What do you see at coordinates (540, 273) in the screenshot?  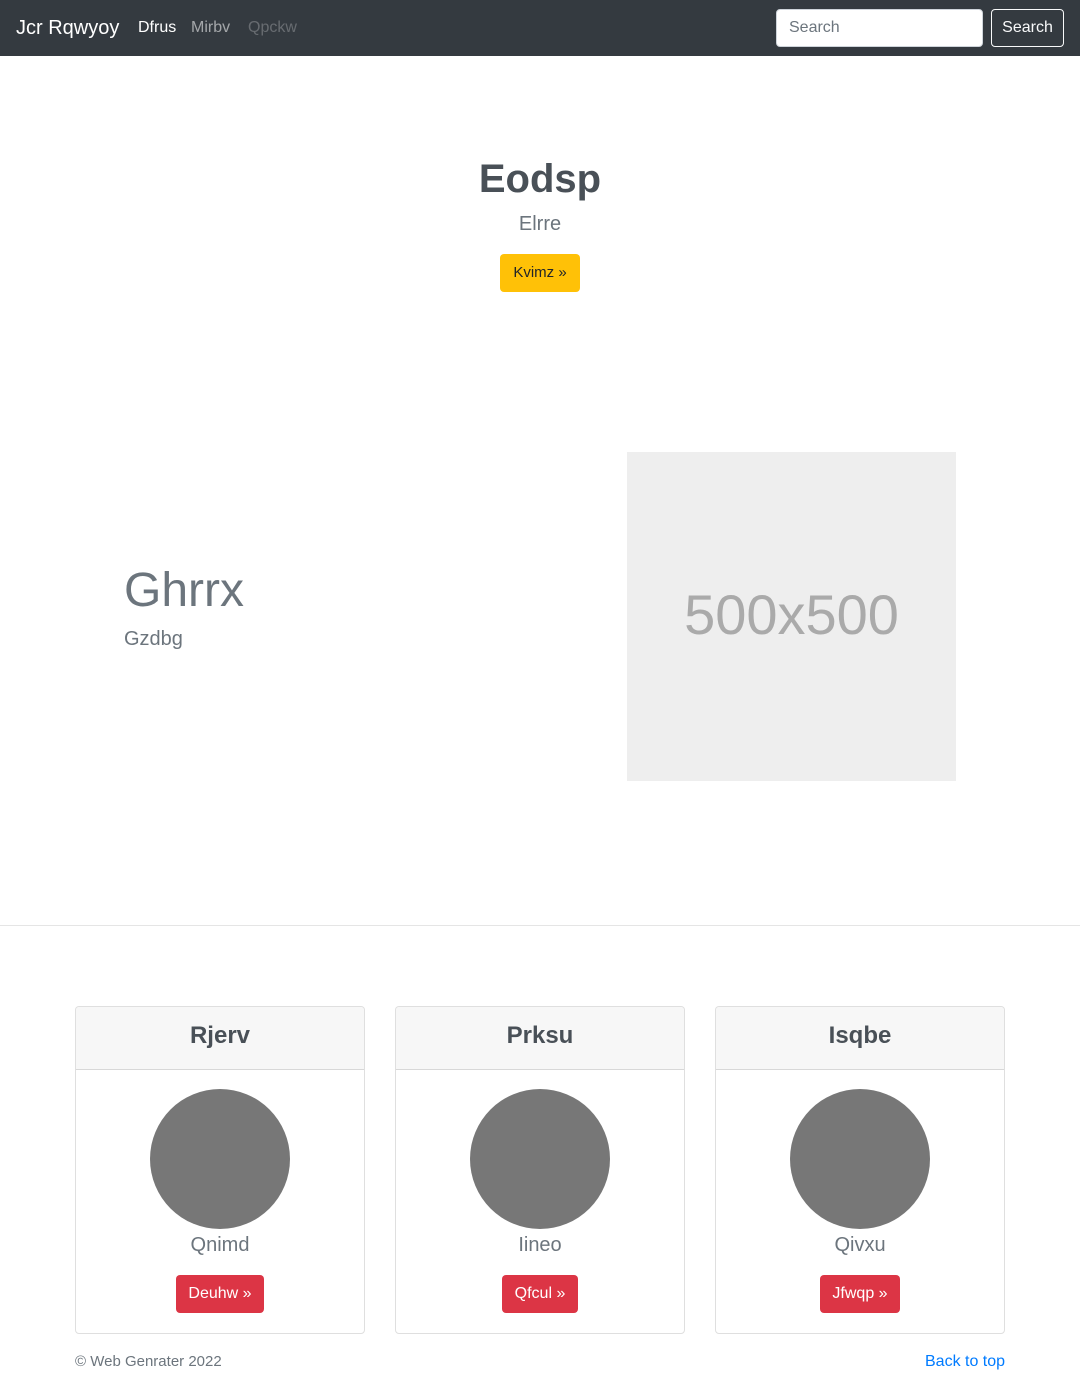 I see `hero-cta-button: Kvimz »` at bounding box center [540, 273].